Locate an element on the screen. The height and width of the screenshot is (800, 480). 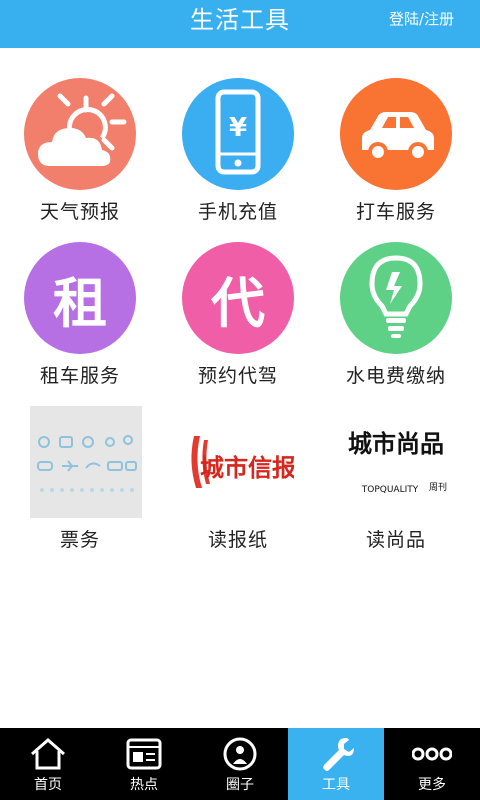
more-icon is located at coordinates (432, 754).